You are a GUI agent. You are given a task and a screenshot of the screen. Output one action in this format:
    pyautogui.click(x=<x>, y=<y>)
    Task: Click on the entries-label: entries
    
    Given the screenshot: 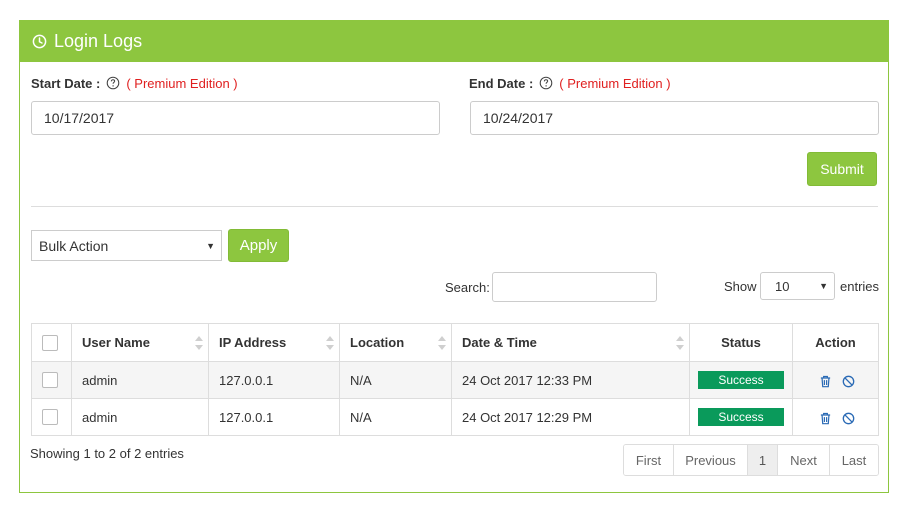 What is the action you would take?
    pyautogui.click(x=860, y=286)
    